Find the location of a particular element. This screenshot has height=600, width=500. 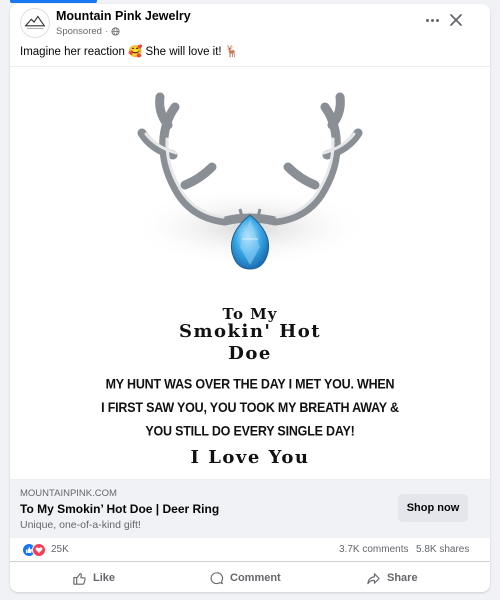

post-header: Mountain Pink Jewelry Sponsored · is located at coordinates (250, 22).